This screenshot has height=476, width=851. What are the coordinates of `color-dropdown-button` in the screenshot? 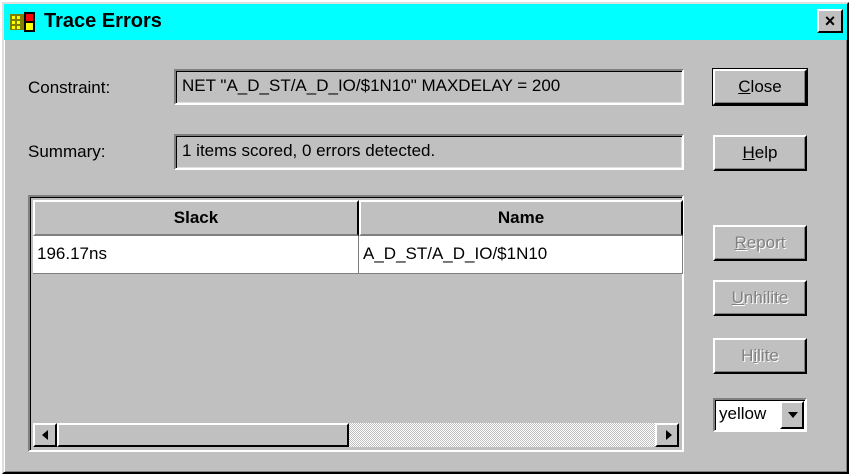 It's located at (792, 415).